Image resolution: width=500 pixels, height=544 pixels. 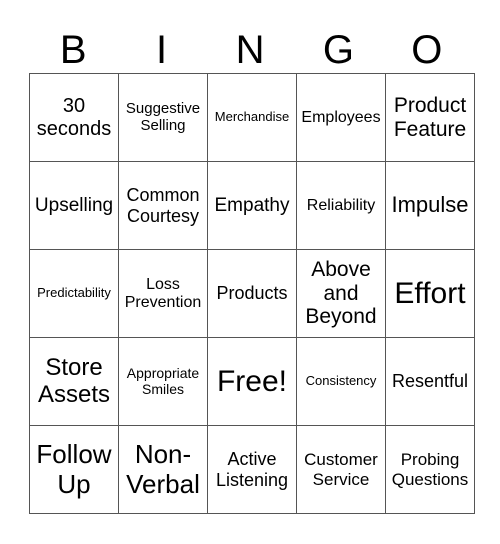 What do you see at coordinates (163, 469) in the screenshot?
I see `bingo-cell: Non-Verbal` at bounding box center [163, 469].